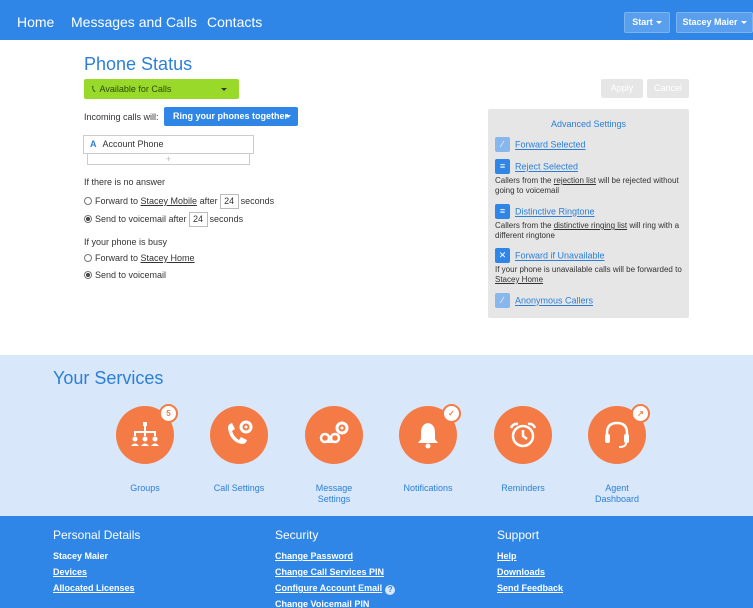 Image resolution: width=753 pixels, height=608 pixels. What do you see at coordinates (229, 201) in the screenshot?
I see `forward-seconds-input: 24` at bounding box center [229, 201].